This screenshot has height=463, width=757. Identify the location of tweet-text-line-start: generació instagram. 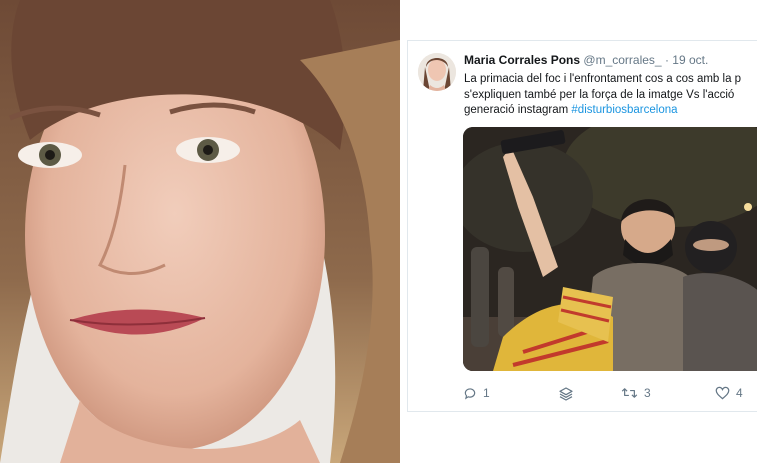
(518, 110).